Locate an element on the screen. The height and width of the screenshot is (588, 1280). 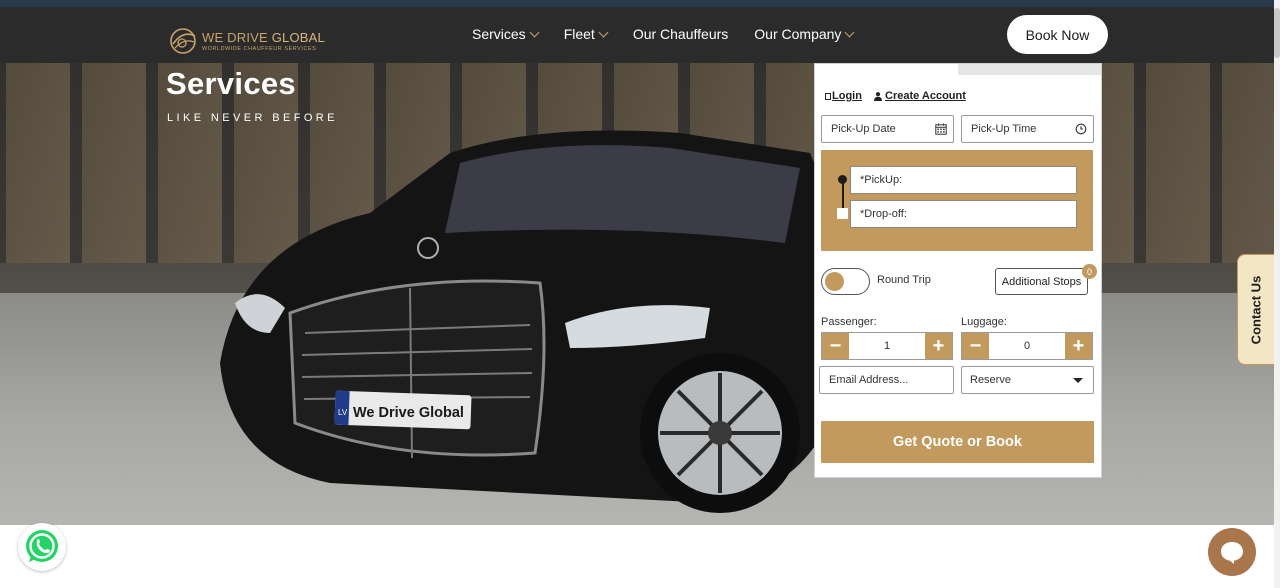
nav-our-chauffeurs: Our Chauffeurs is located at coordinates (680, 34).